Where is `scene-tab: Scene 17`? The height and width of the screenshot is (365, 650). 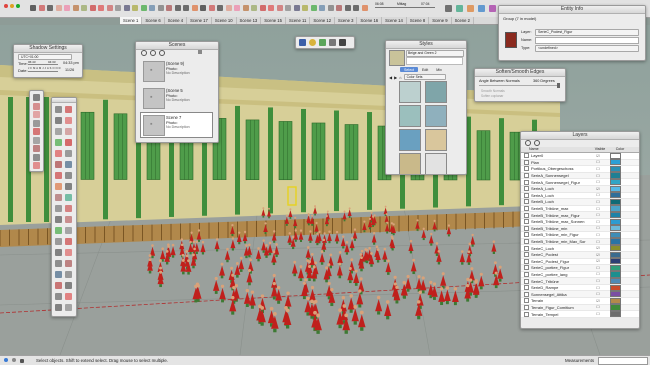
scene-tab: Scene 17 is located at coordinates (199, 20).